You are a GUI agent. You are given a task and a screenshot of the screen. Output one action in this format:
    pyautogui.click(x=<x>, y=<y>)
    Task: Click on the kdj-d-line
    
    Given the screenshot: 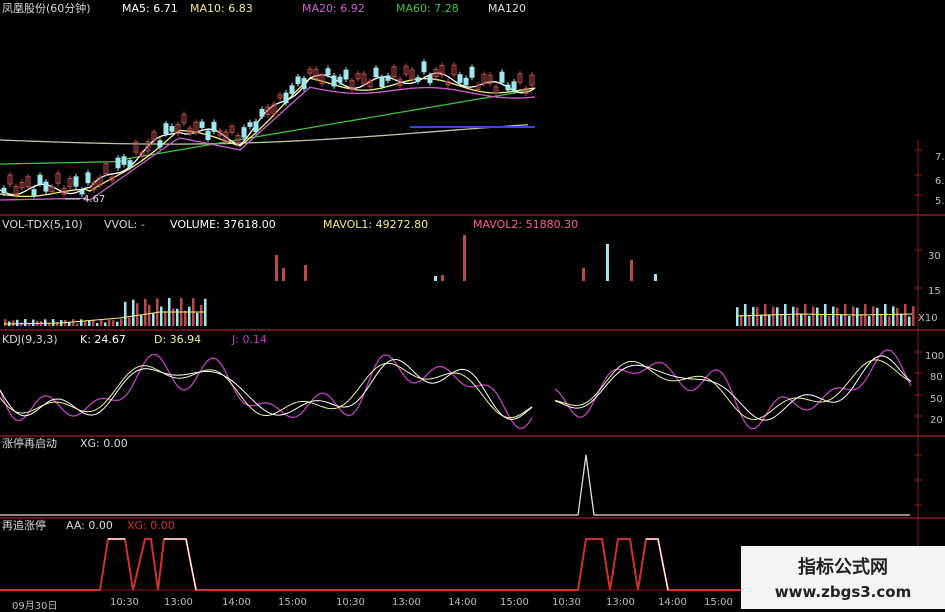 What is the action you would take?
    pyautogui.click(x=733, y=389)
    